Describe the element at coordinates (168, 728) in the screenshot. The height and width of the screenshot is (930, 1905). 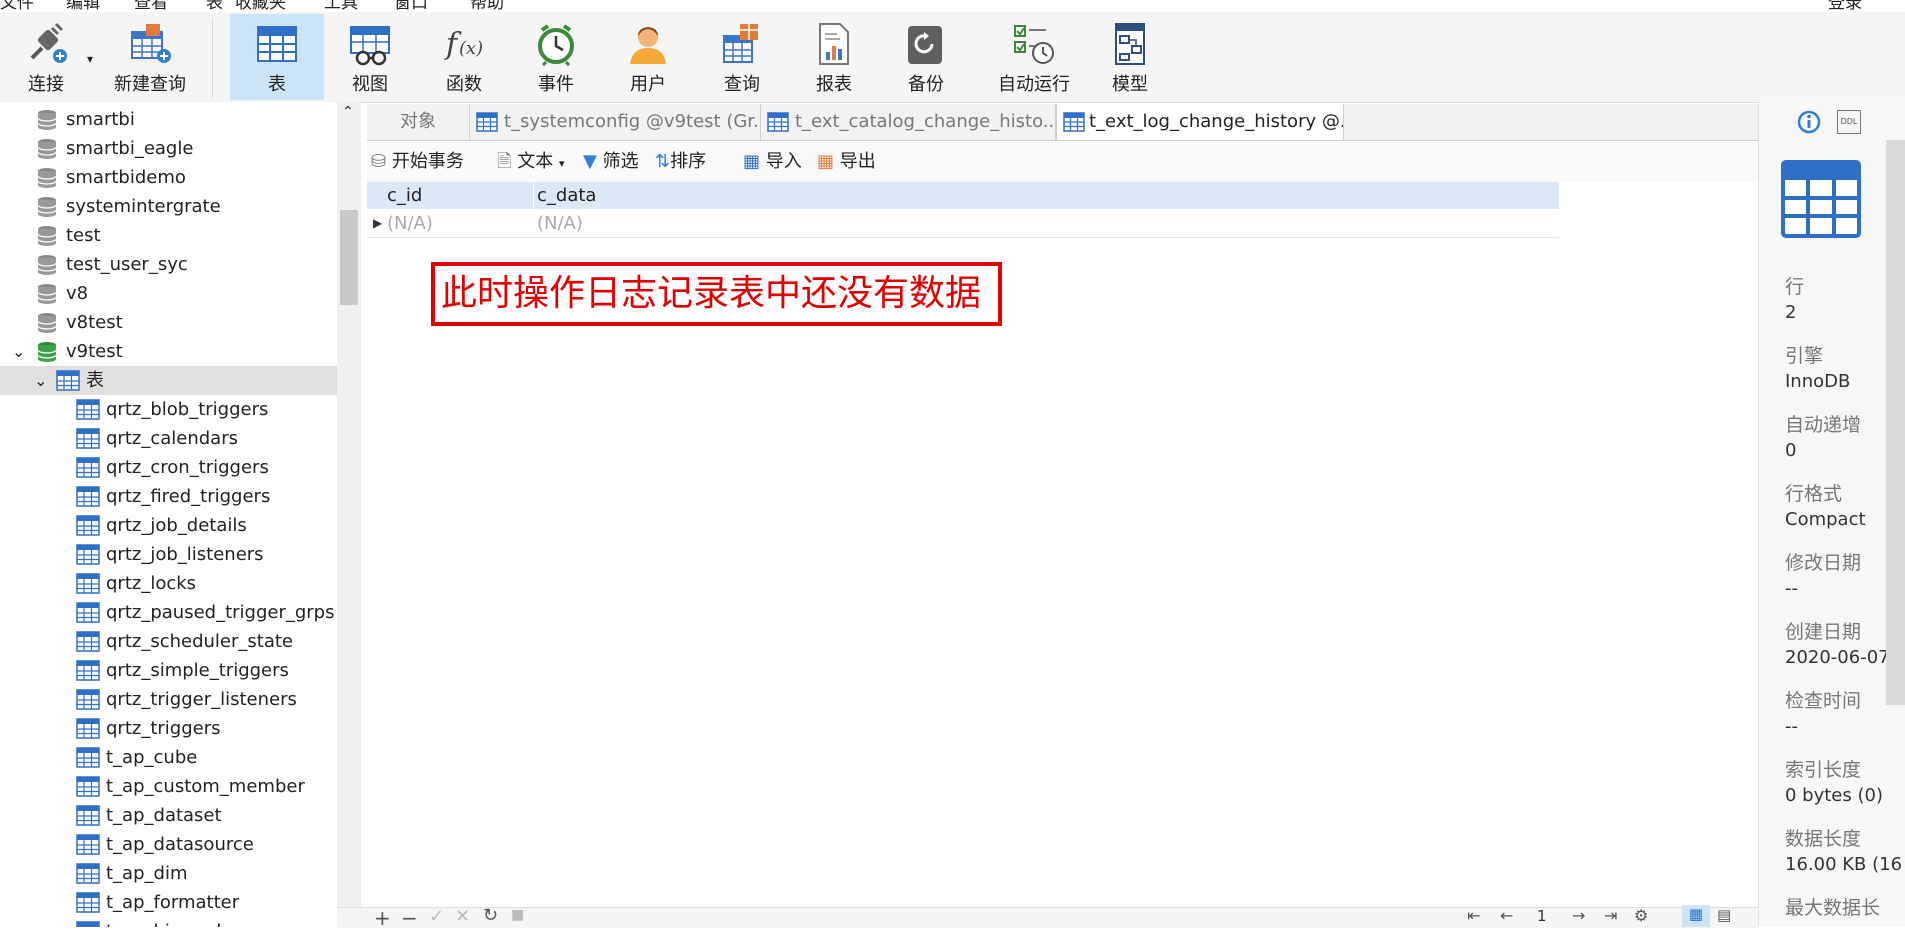
I see `tree-table-item: qrtz_triggers` at that location.